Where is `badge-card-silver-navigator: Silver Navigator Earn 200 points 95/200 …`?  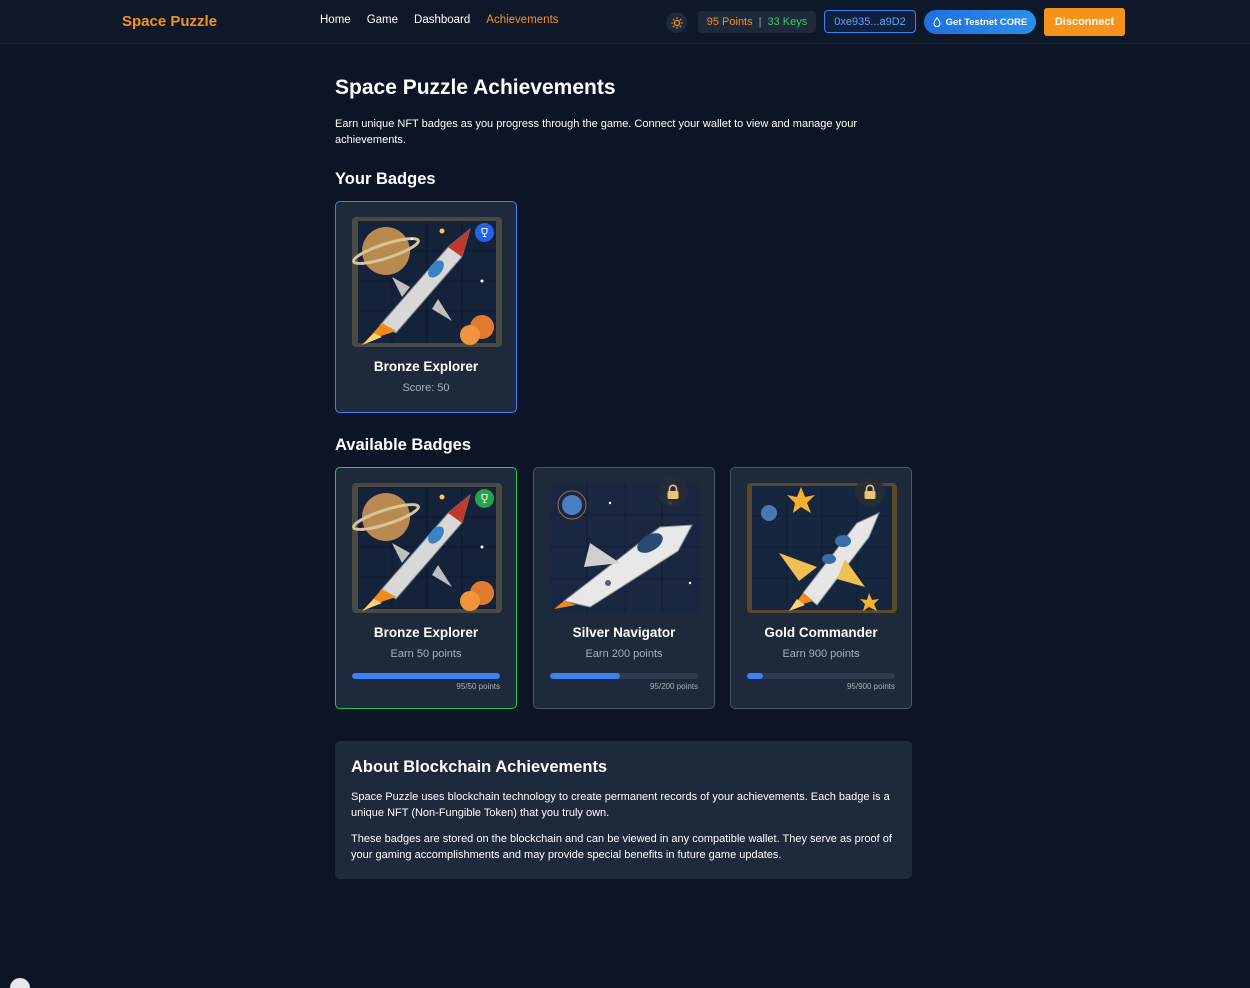
badge-card-silver-navigator: Silver Navigator Earn 200 points 95/200 … is located at coordinates (624, 588).